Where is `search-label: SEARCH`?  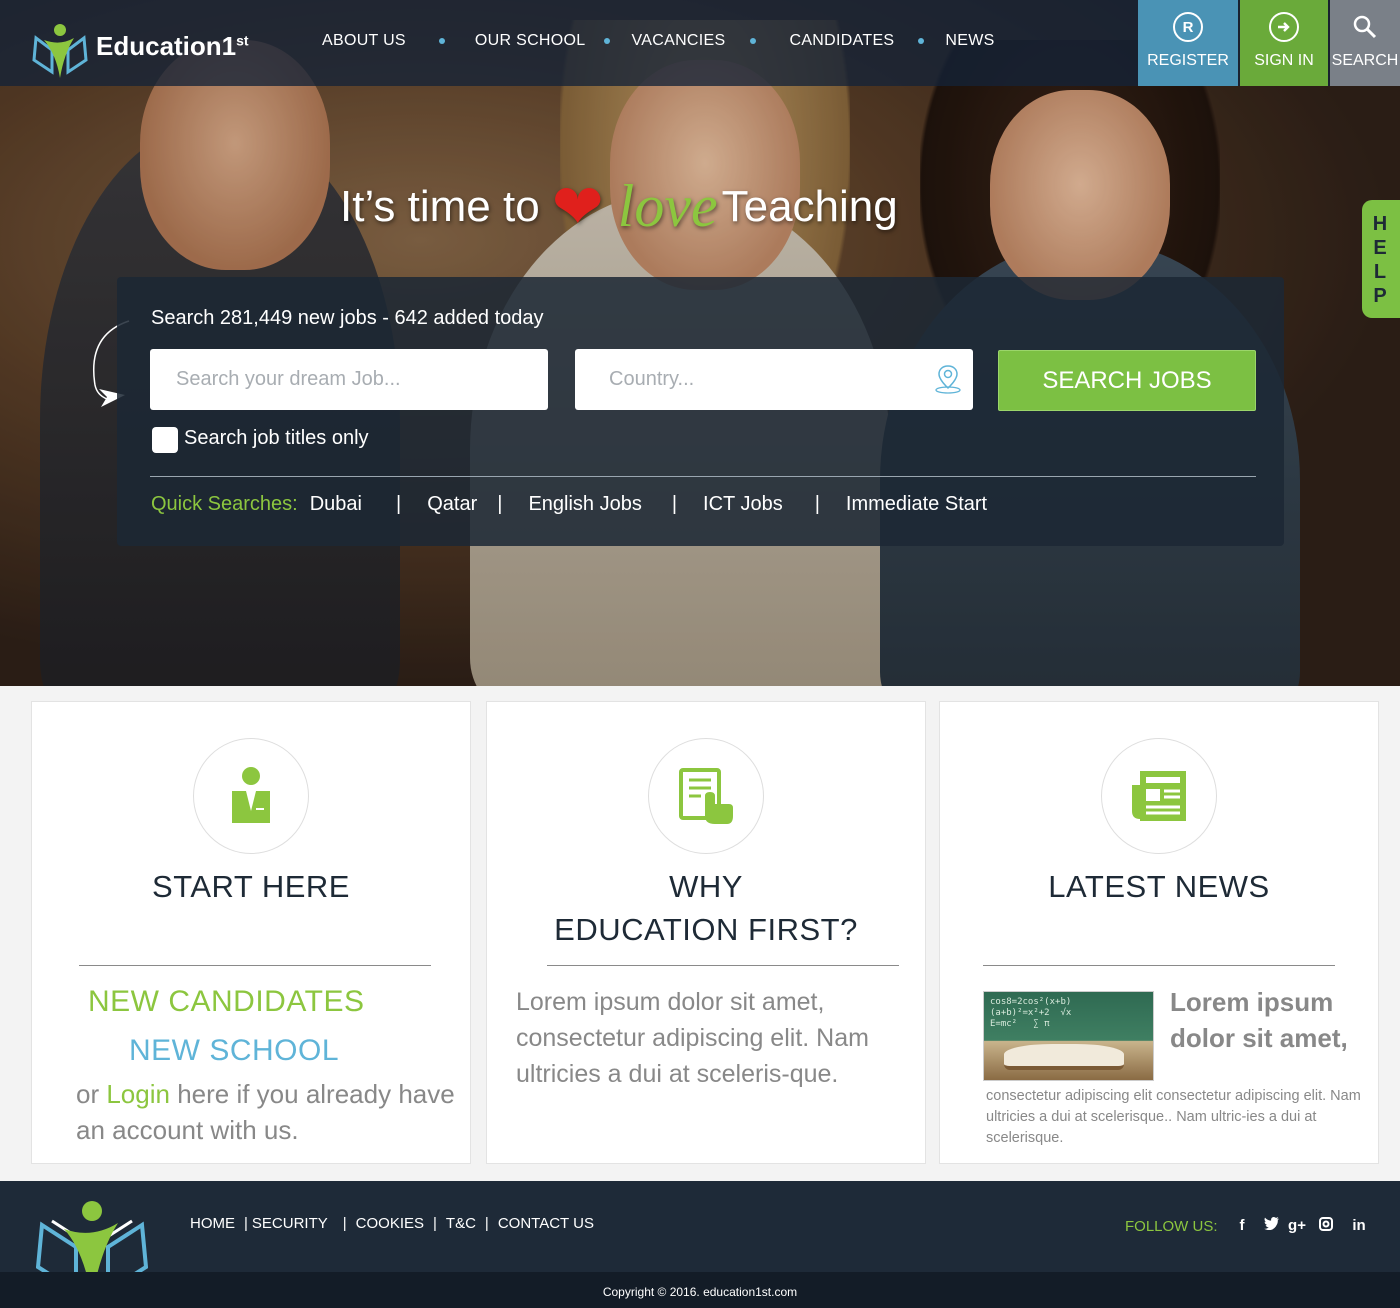 search-label: SEARCH is located at coordinates (1365, 60).